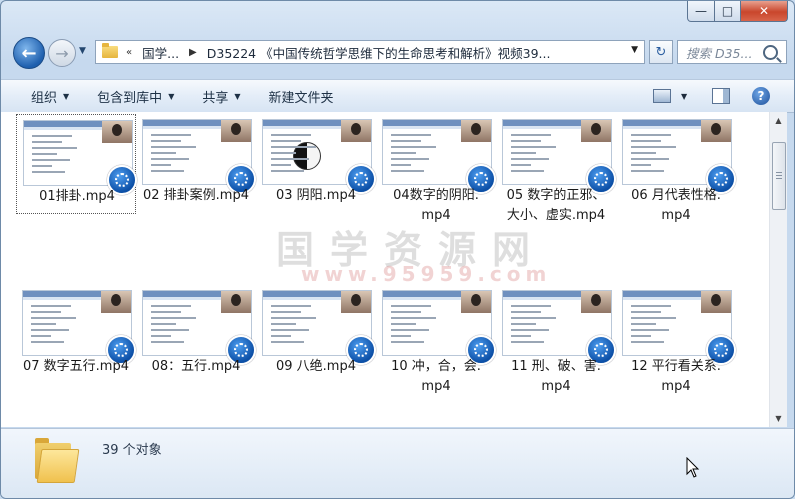 The height and width of the screenshot is (499, 795). Describe the element at coordinates (397, 463) in the screenshot. I see `details-pane: 39 个对象` at that location.